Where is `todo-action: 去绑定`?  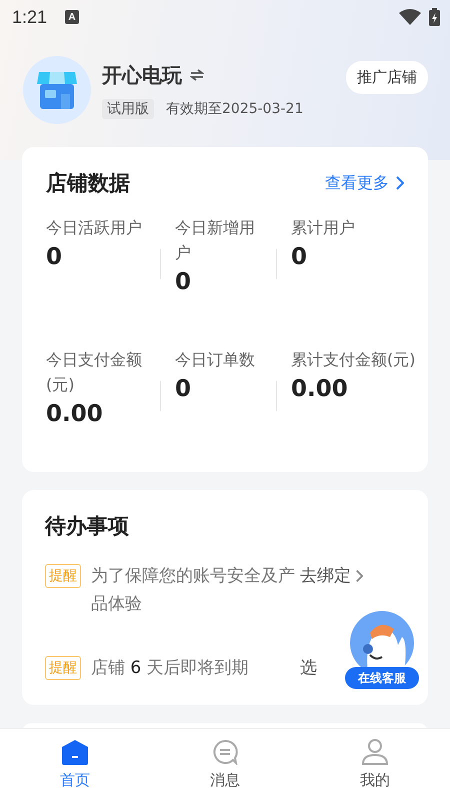
todo-action: 去绑定 is located at coordinates (331, 576).